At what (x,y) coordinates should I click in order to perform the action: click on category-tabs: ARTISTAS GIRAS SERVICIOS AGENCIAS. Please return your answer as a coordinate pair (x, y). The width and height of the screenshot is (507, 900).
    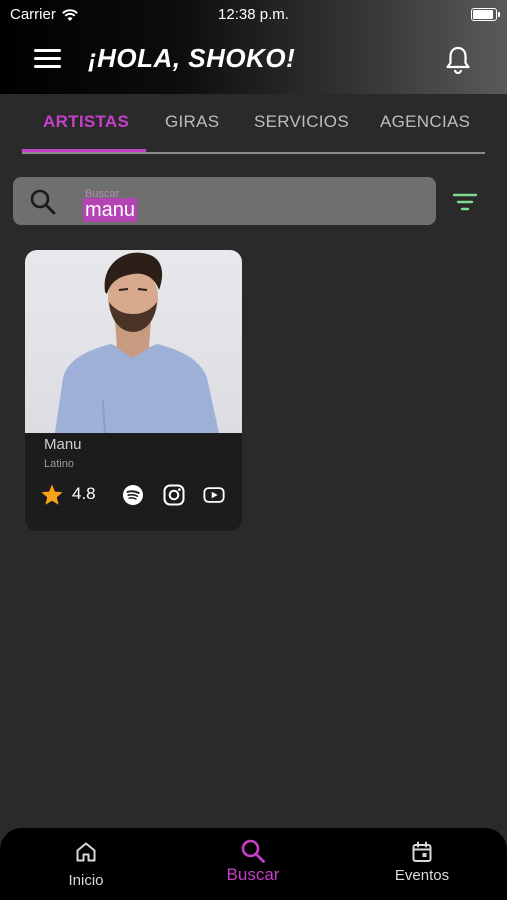
    Looking at the image, I should click on (253, 129).